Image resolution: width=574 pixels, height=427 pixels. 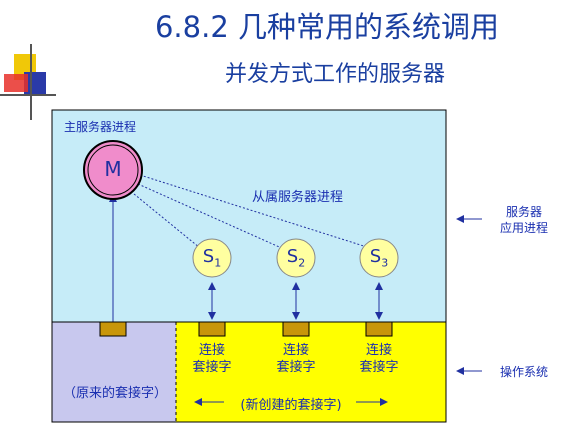 What do you see at coordinates (212, 359) in the screenshot?
I see `connection-socket-1-label: 连接 套接字` at bounding box center [212, 359].